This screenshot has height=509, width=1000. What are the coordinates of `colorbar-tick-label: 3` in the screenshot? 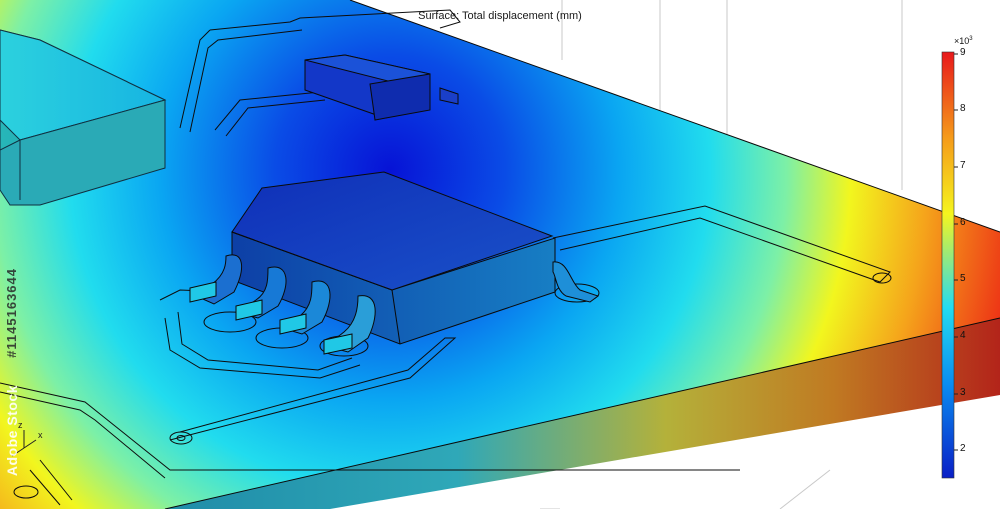 It's located at (963, 392).